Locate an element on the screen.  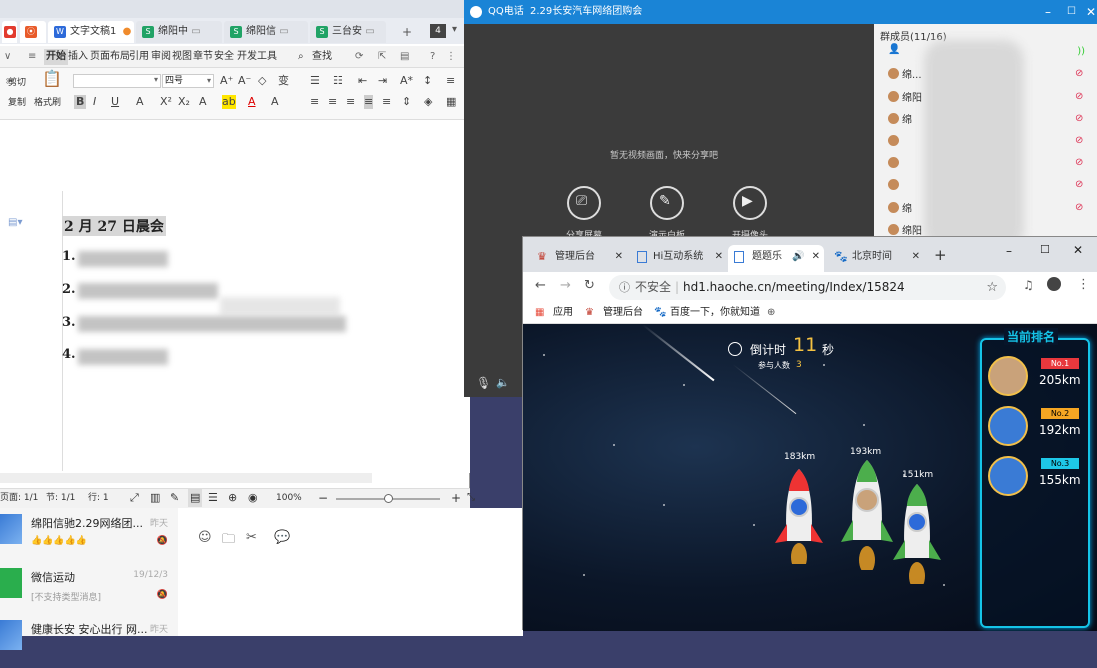
outline-view-icon: ☰ is located at coordinates (213, 498).